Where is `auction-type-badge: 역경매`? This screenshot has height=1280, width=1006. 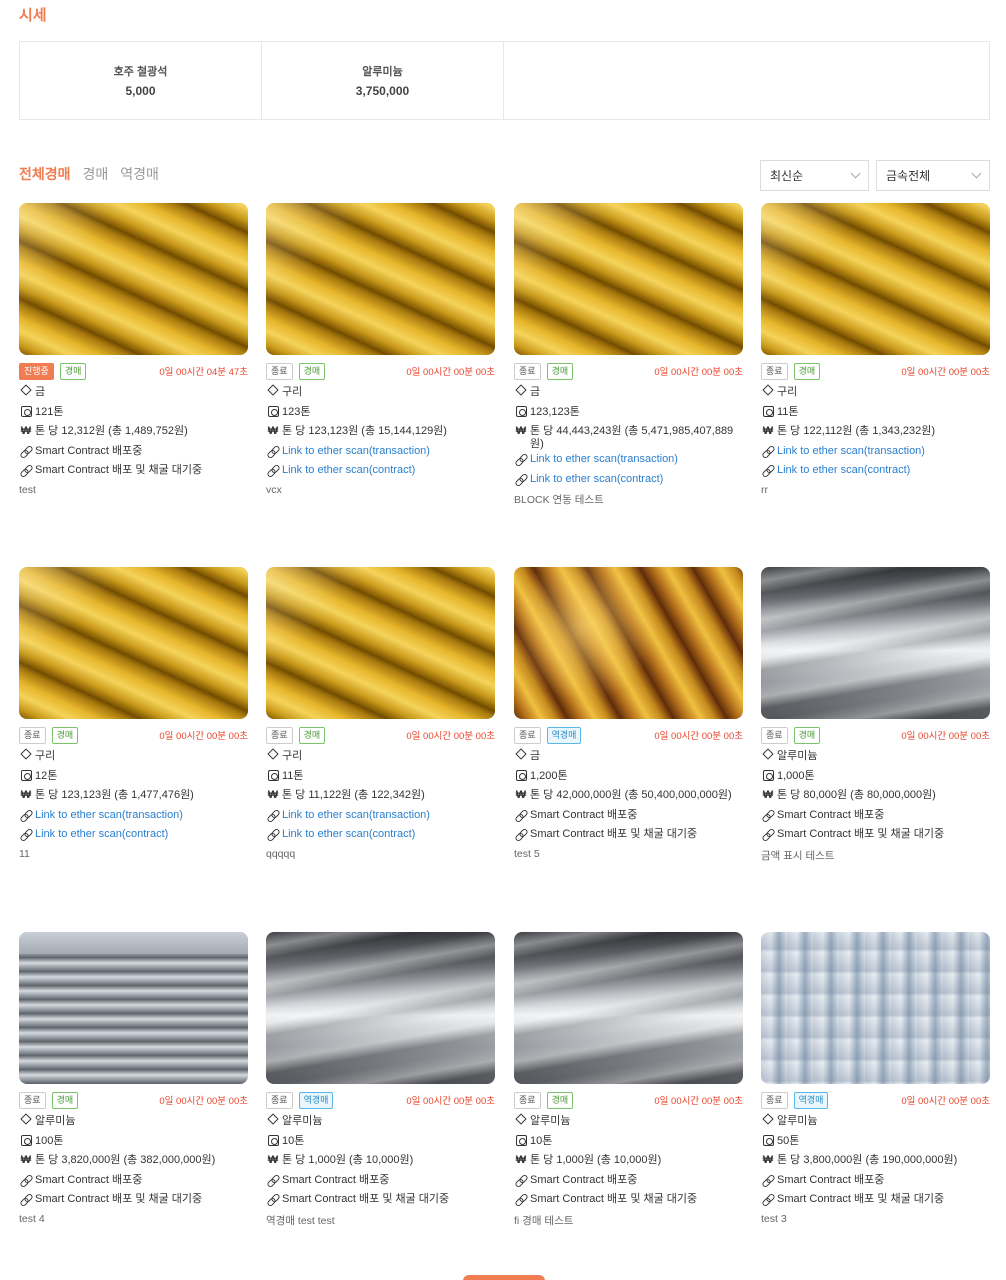
auction-type-badge: 역경매 is located at coordinates (316, 1100).